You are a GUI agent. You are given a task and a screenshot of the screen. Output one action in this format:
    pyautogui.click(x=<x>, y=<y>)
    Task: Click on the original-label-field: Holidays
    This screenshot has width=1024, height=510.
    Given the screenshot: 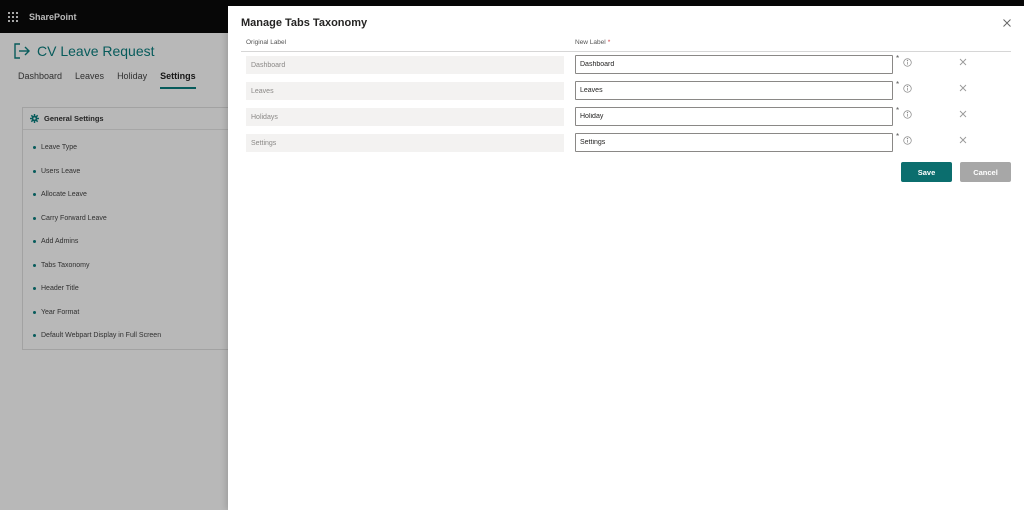 What is the action you would take?
    pyautogui.click(x=405, y=117)
    